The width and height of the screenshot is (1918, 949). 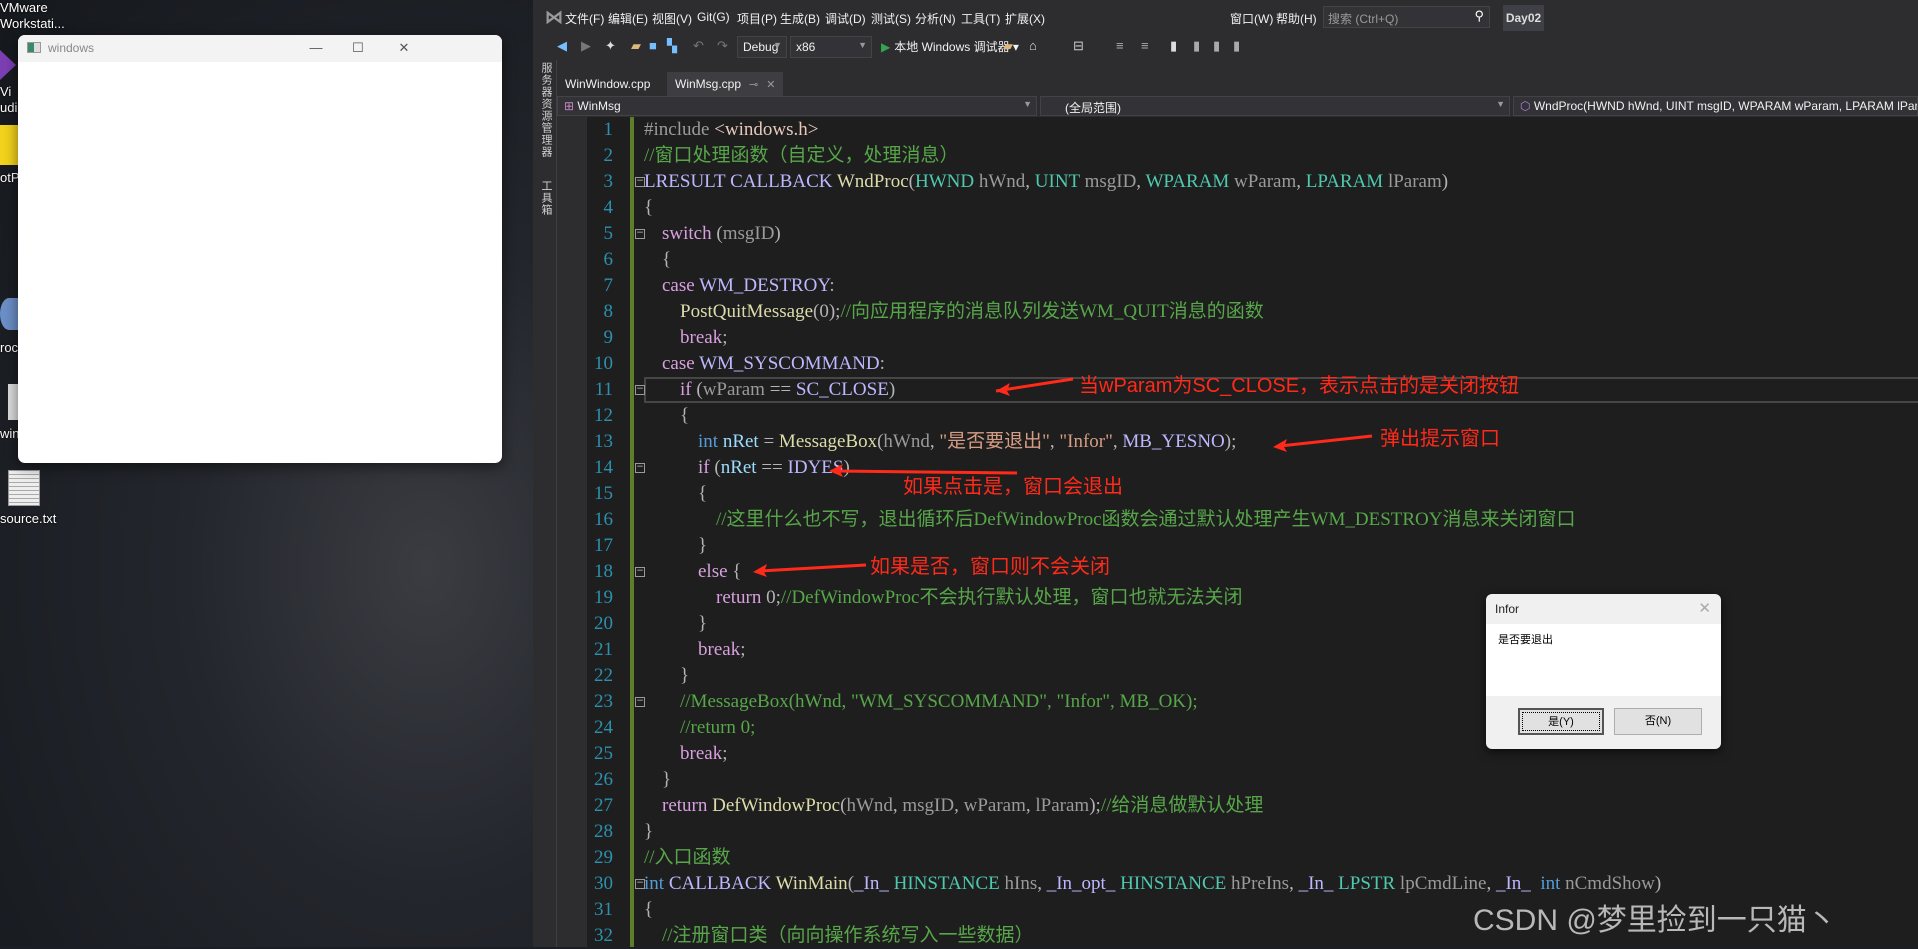 What do you see at coordinates (882, 363) in the screenshot?
I see `code-token: :` at bounding box center [882, 363].